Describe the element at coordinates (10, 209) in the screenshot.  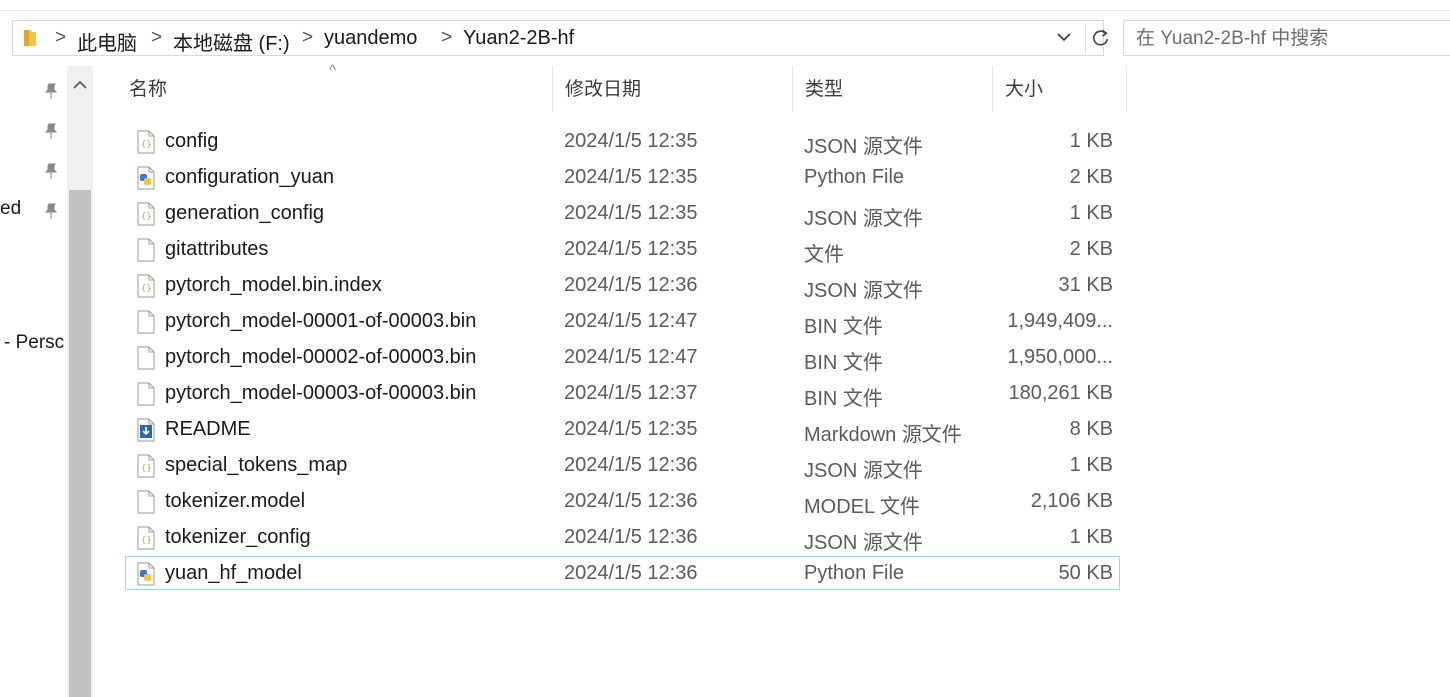
I see `nav-item-label: ed` at that location.